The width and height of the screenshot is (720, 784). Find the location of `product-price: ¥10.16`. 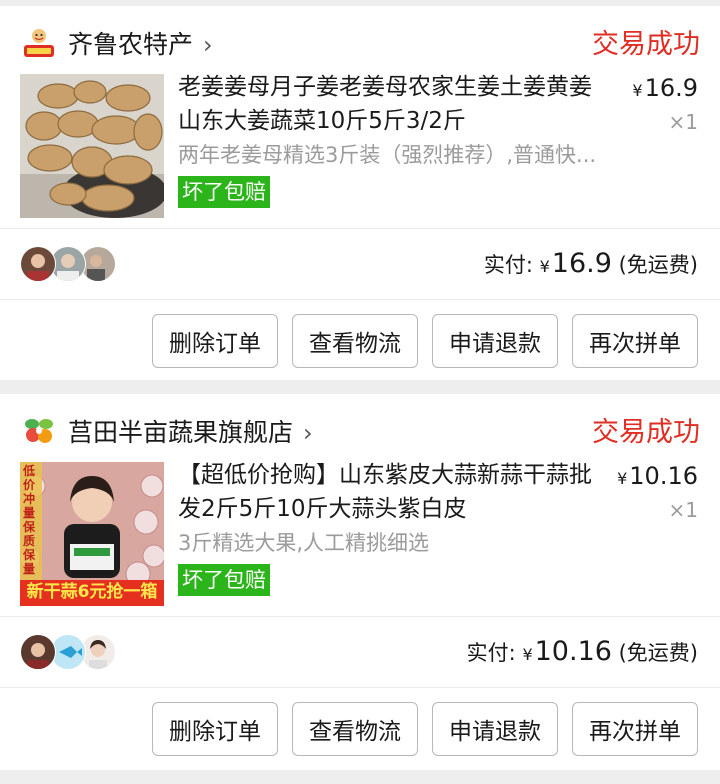

product-price: ¥10.16 is located at coordinates (657, 477).